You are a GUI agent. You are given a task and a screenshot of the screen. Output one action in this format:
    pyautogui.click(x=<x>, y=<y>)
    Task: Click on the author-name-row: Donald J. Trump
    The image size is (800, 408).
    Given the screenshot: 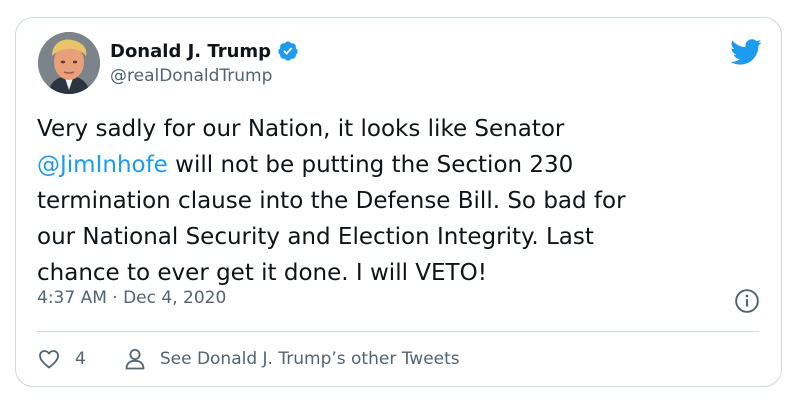 What is the action you would take?
    pyautogui.click(x=204, y=51)
    